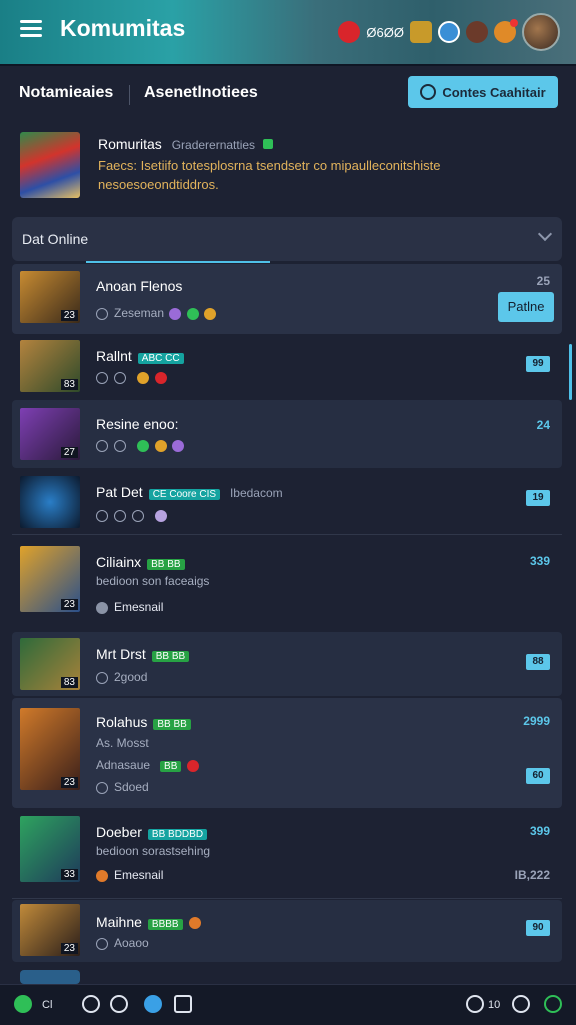 The width and height of the screenshot is (576, 1025). I want to click on avatar: 33, so click(50, 849).